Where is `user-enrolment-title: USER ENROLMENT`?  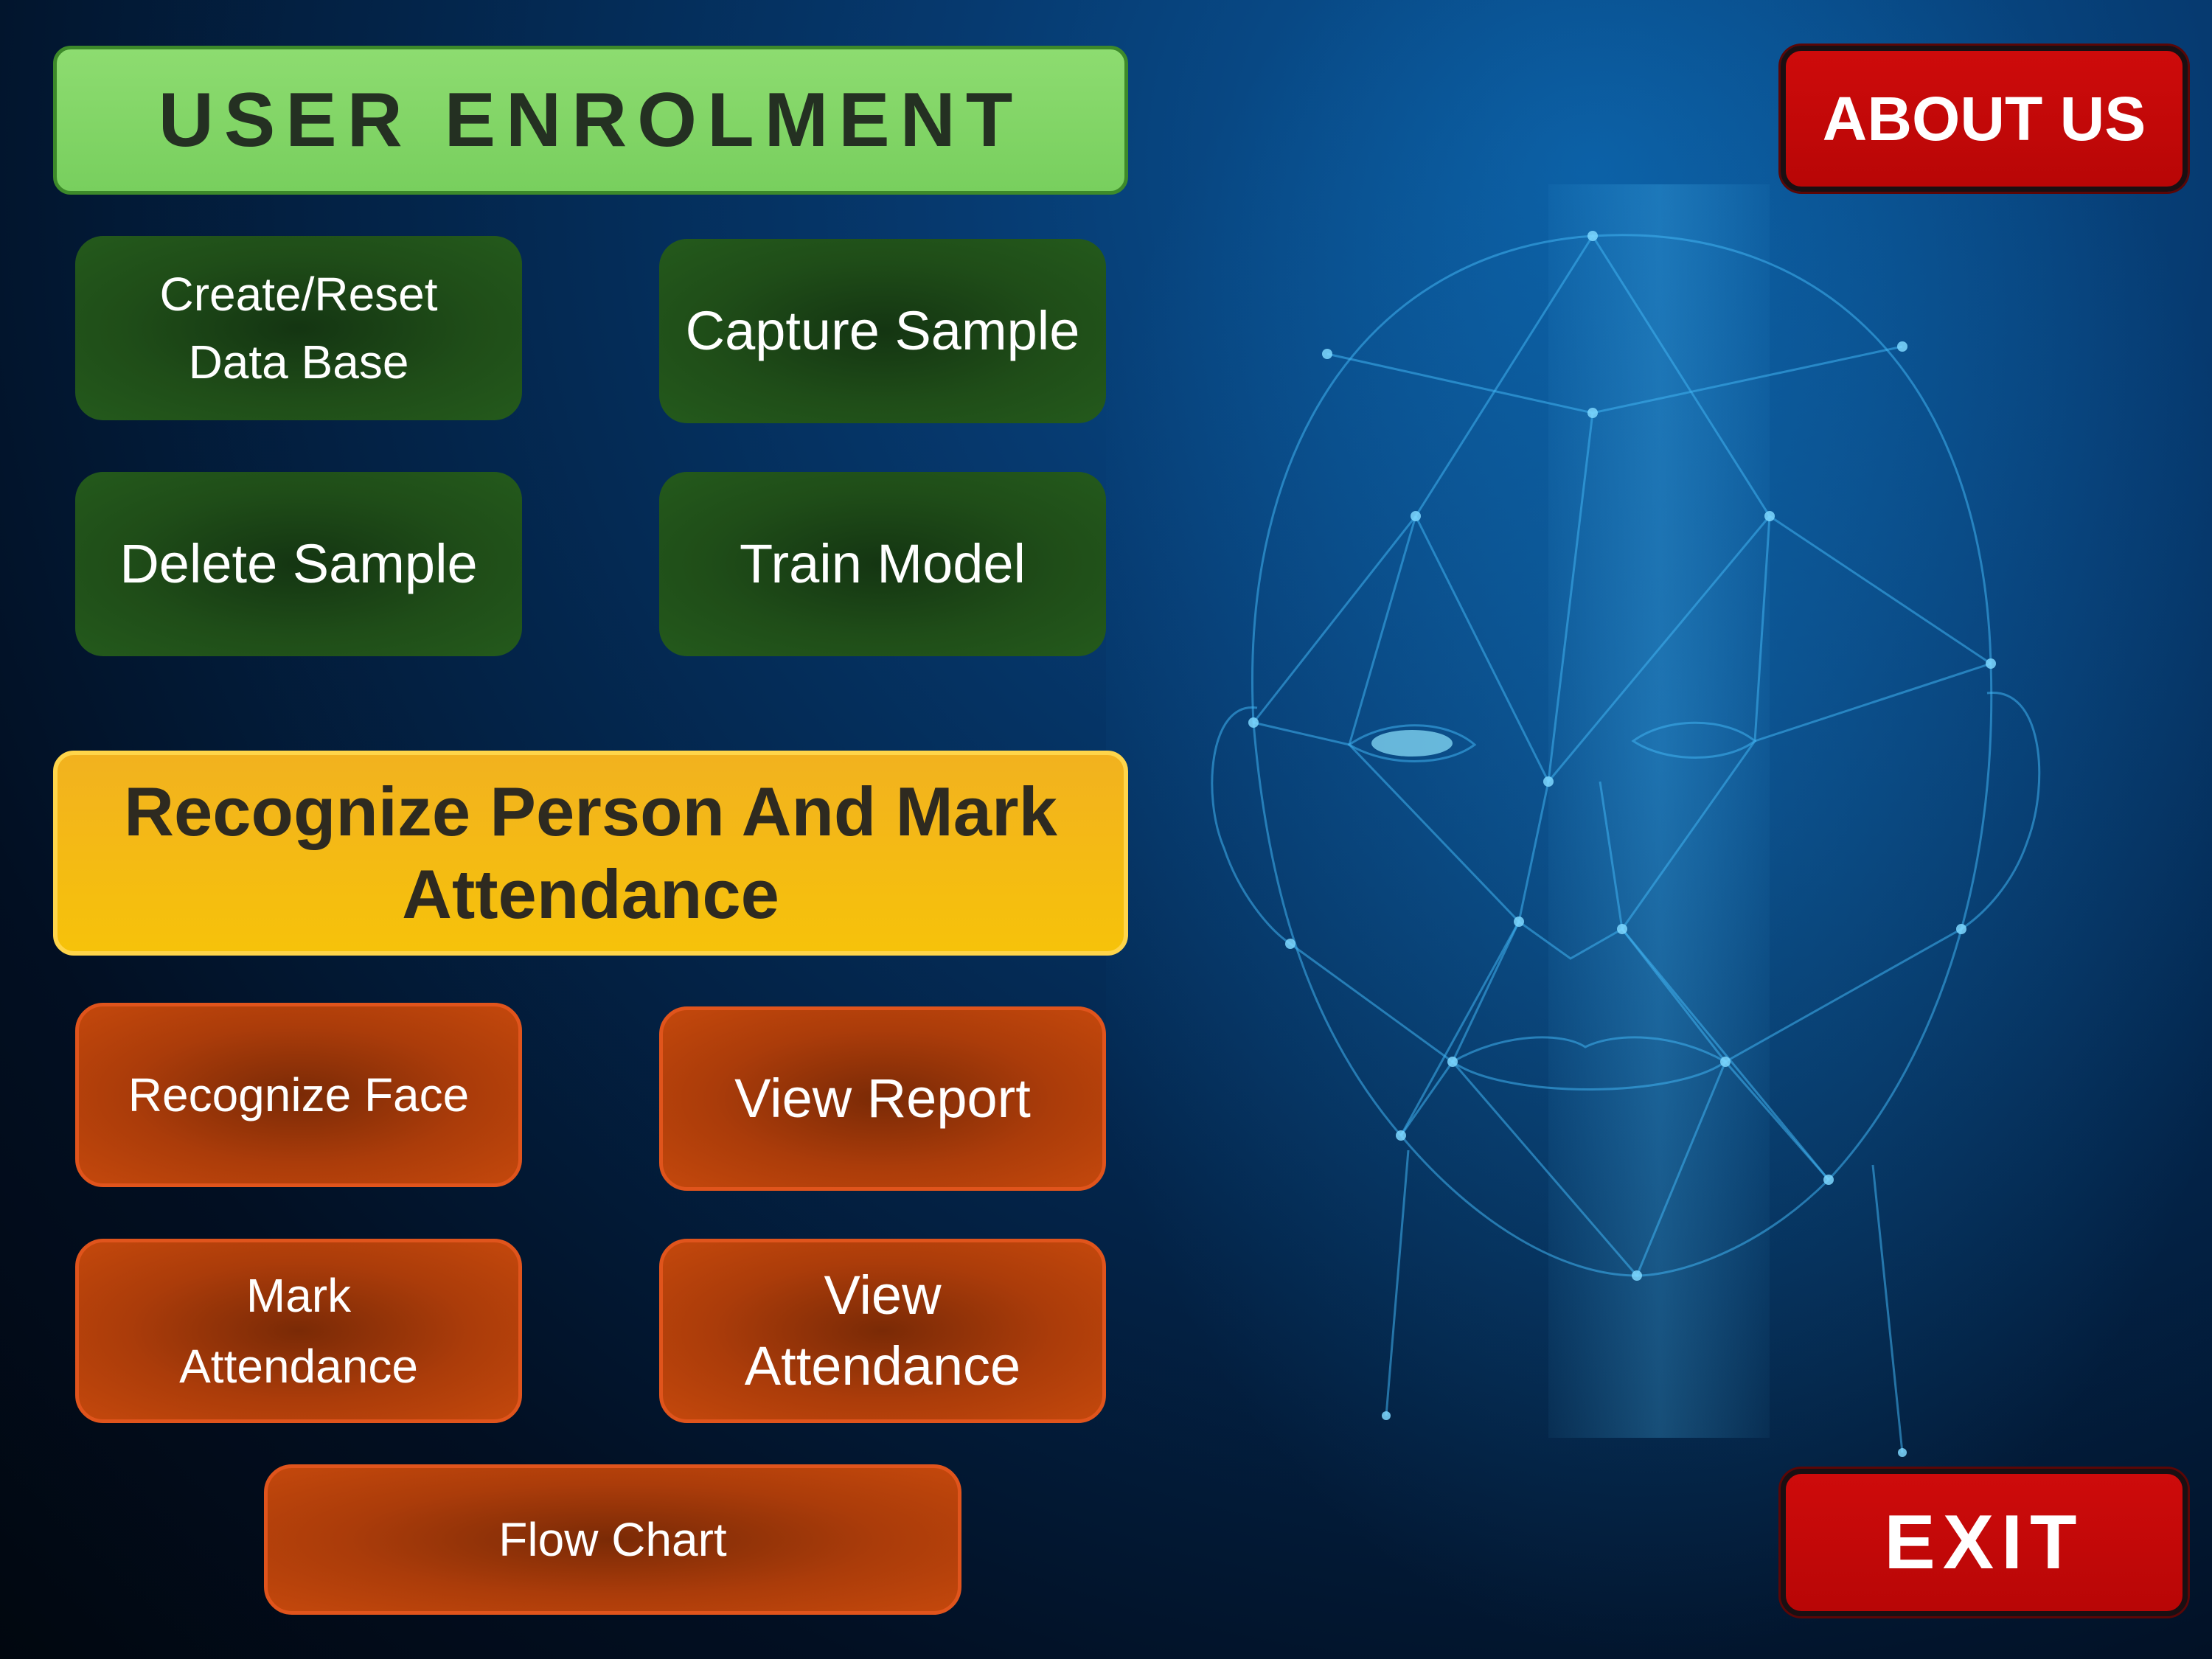
user-enrolment-title: USER ENROLMENT is located at coordinates (590, 120).